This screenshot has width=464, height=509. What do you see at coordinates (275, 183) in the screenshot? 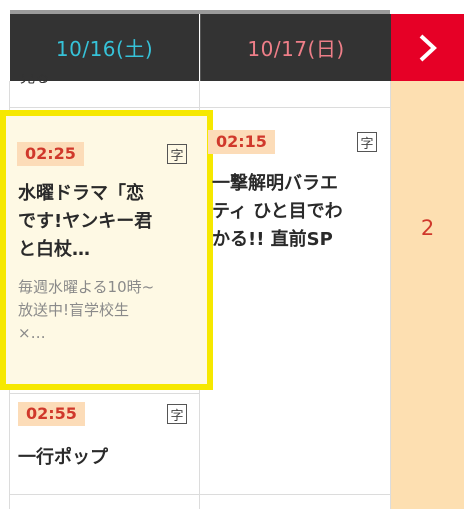
I see `program-title-line: 一撃解明バラエ` at bounding box center [275, 183].